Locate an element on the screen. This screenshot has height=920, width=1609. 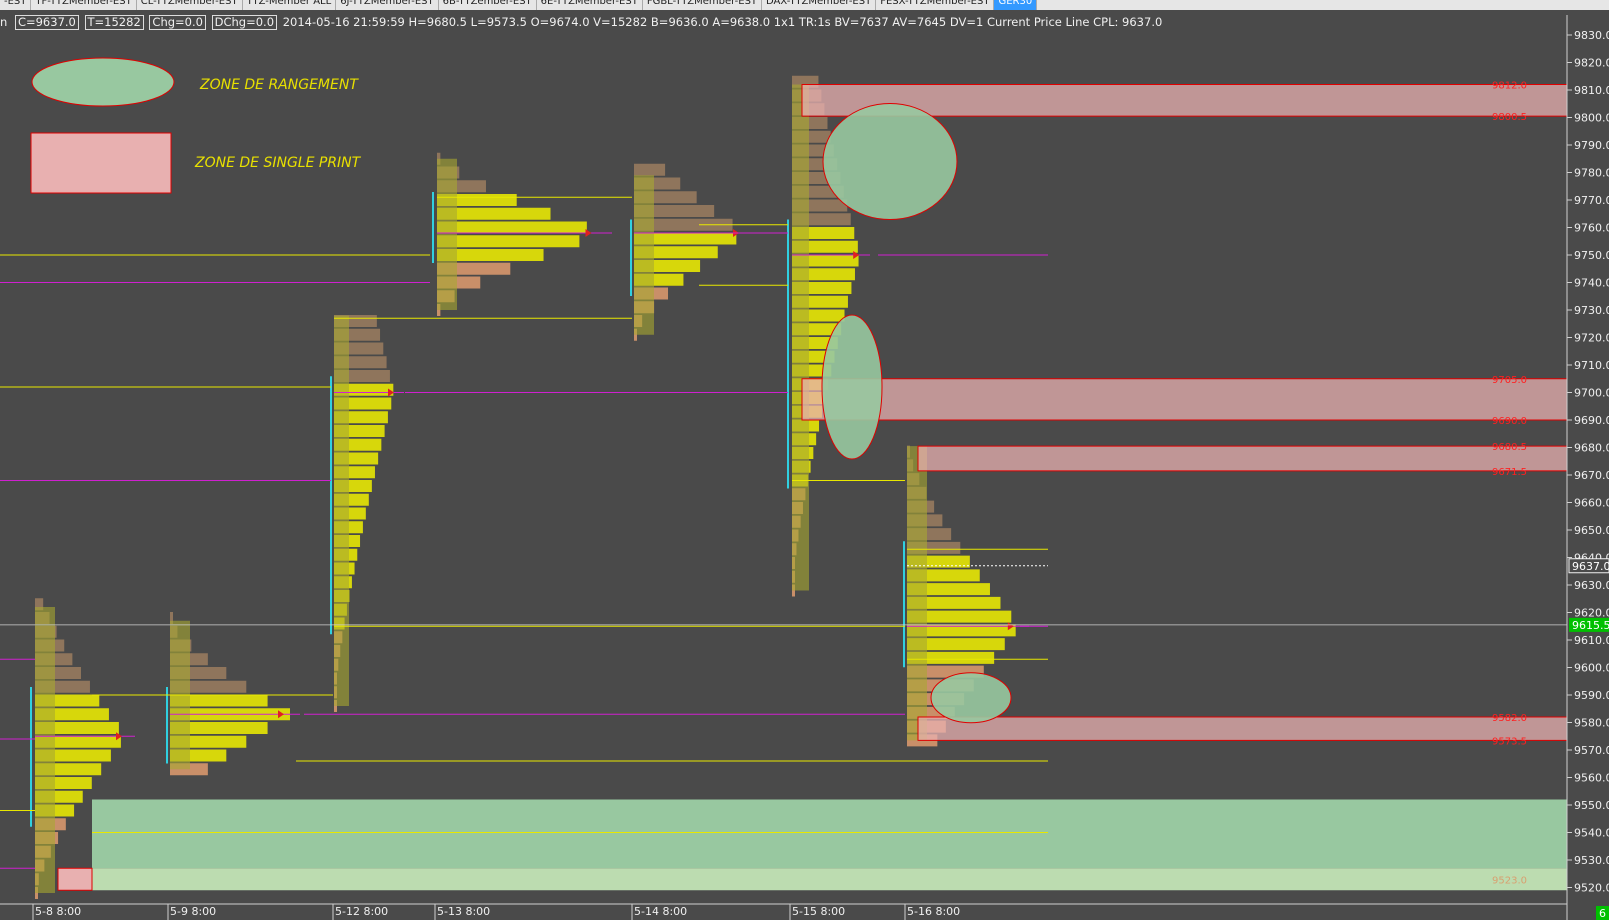
legend-single-print-label: ZONE DE SINGLE PRINT is located at coordinates (278, 163).